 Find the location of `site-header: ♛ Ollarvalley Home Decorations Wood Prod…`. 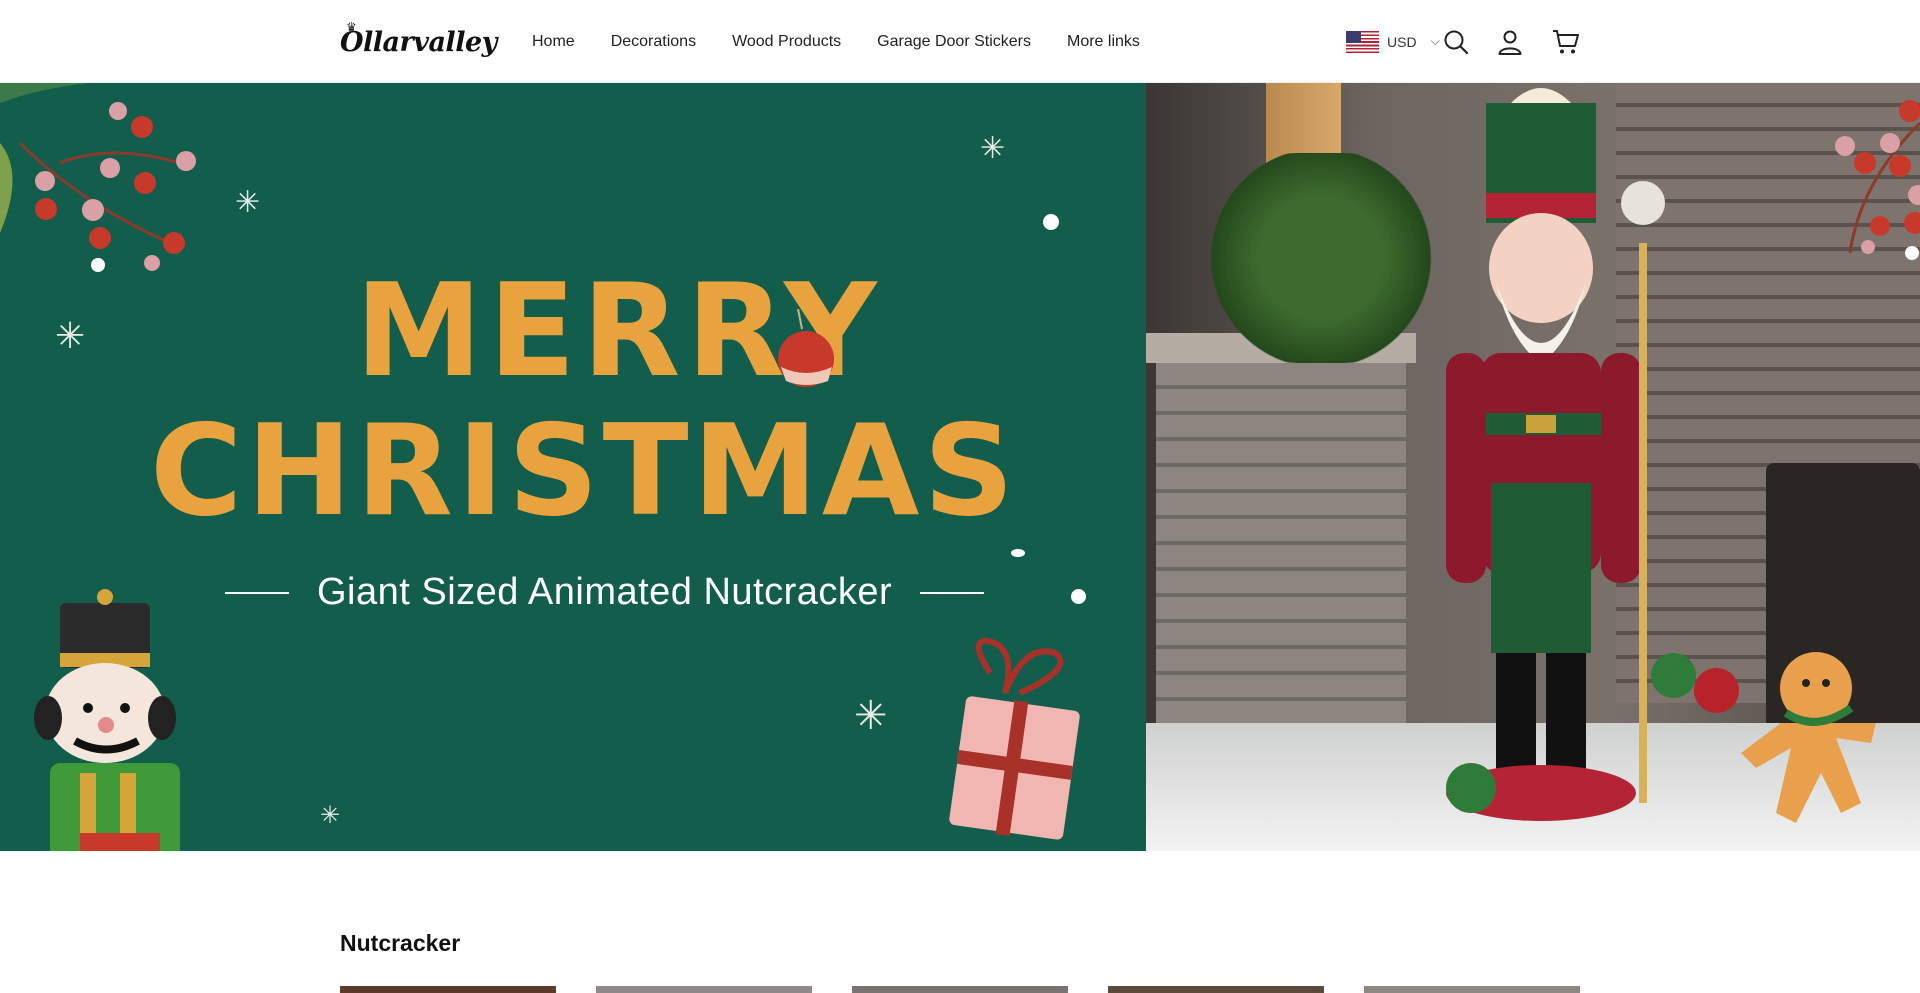

site-header: ♛ Ollarvalley Home Decorations Wood Prod… is located at coordinates (960, 41).